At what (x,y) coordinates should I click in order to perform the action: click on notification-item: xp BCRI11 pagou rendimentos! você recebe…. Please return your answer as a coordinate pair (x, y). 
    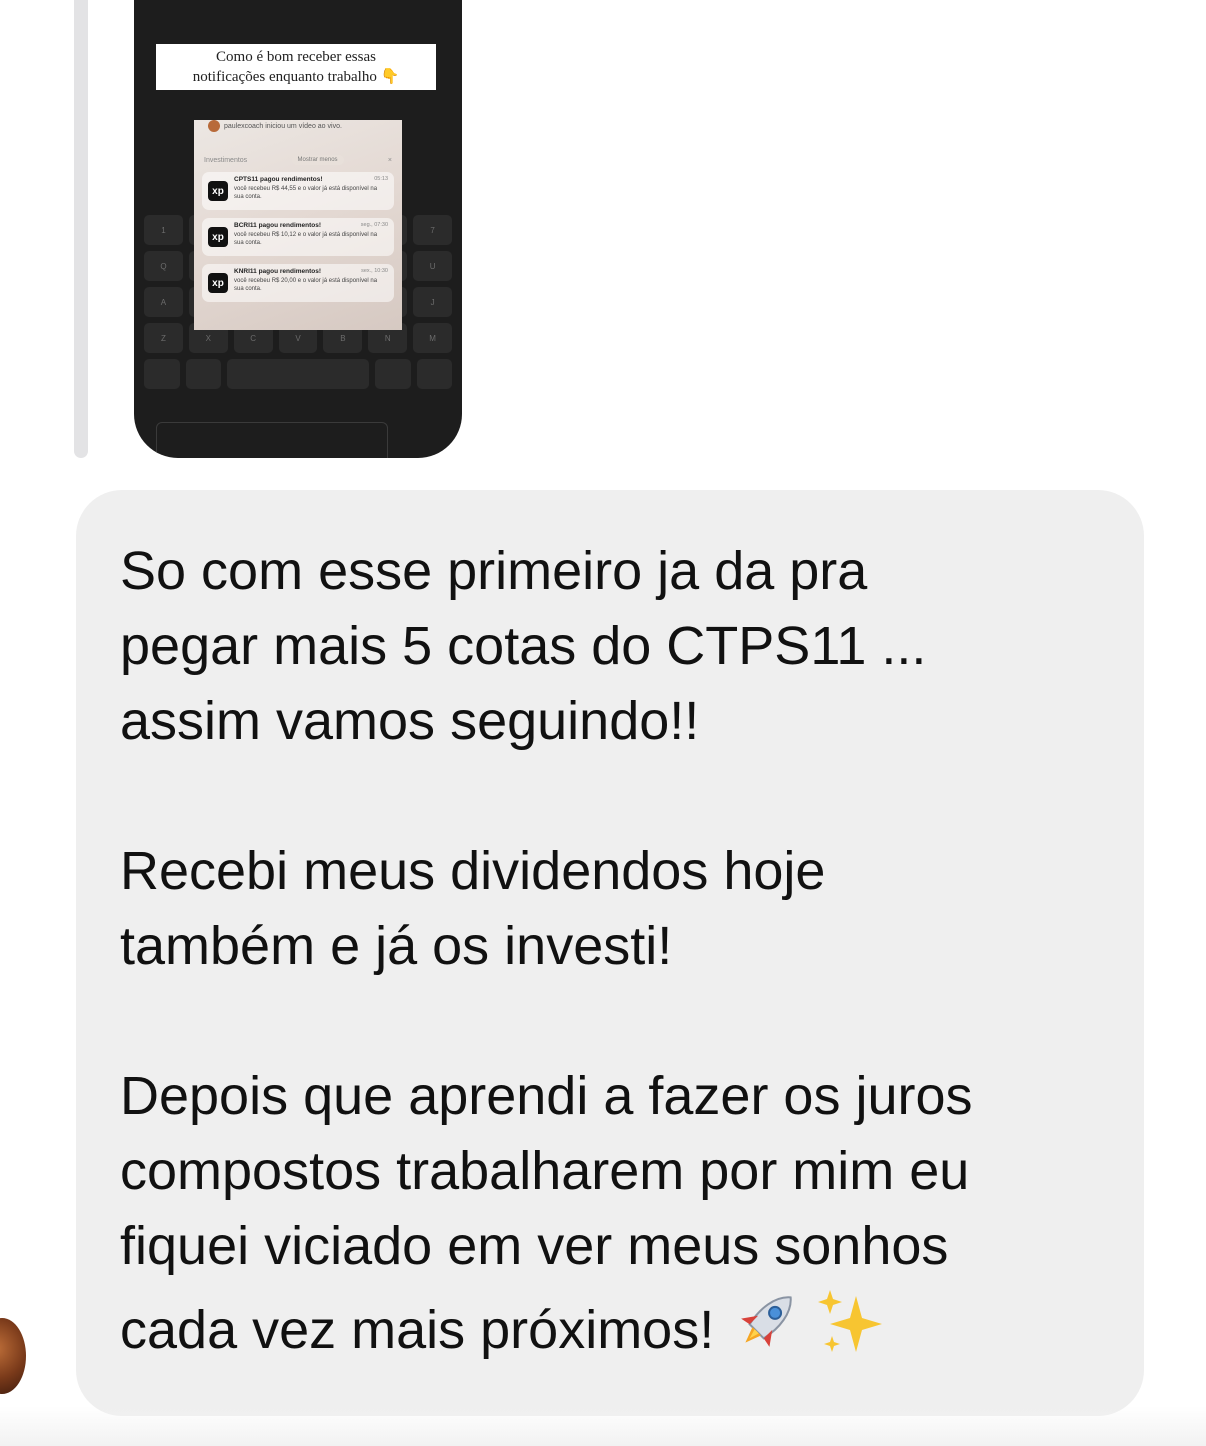
    Looking at the image, I should click on (298, 237).